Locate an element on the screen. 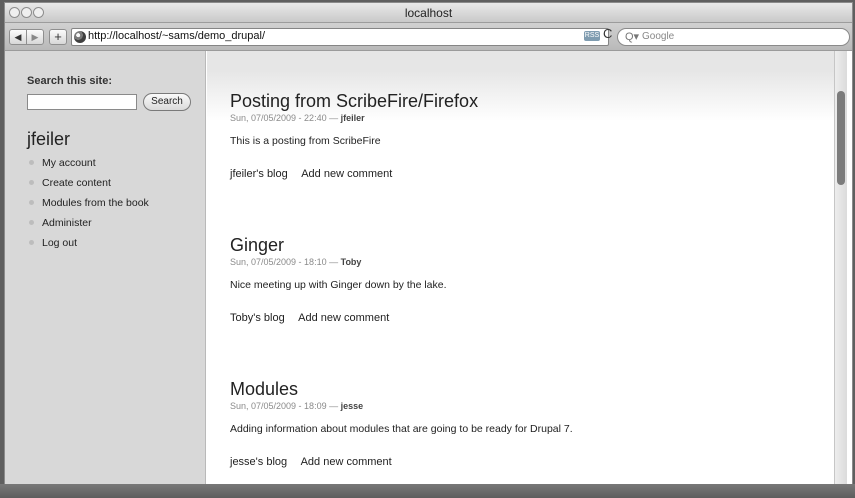 The height and width of the screenshot is (498, 855). sidebar-item-modules-from-the-book: Modules from the book is located at coordinates (89, 203).